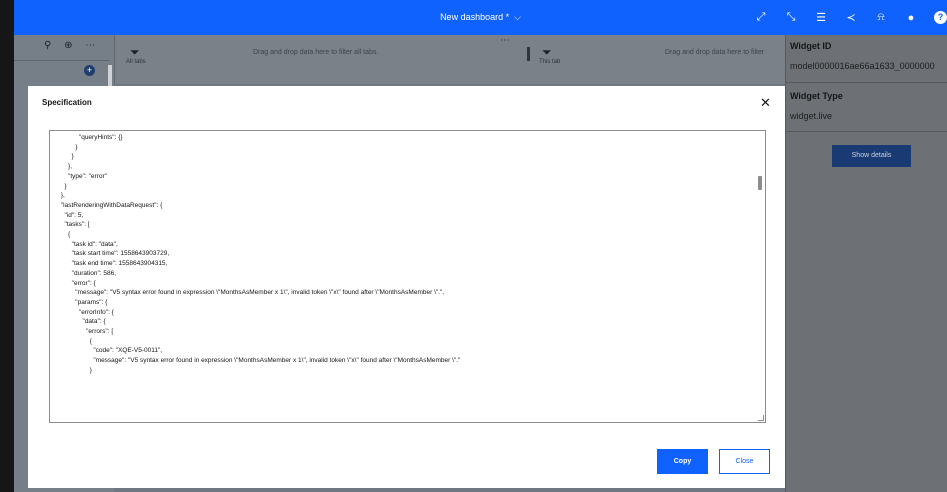 The height and width of the screenshot is (492, 947). I want to click on left-edge-strip, so click(7, 246).